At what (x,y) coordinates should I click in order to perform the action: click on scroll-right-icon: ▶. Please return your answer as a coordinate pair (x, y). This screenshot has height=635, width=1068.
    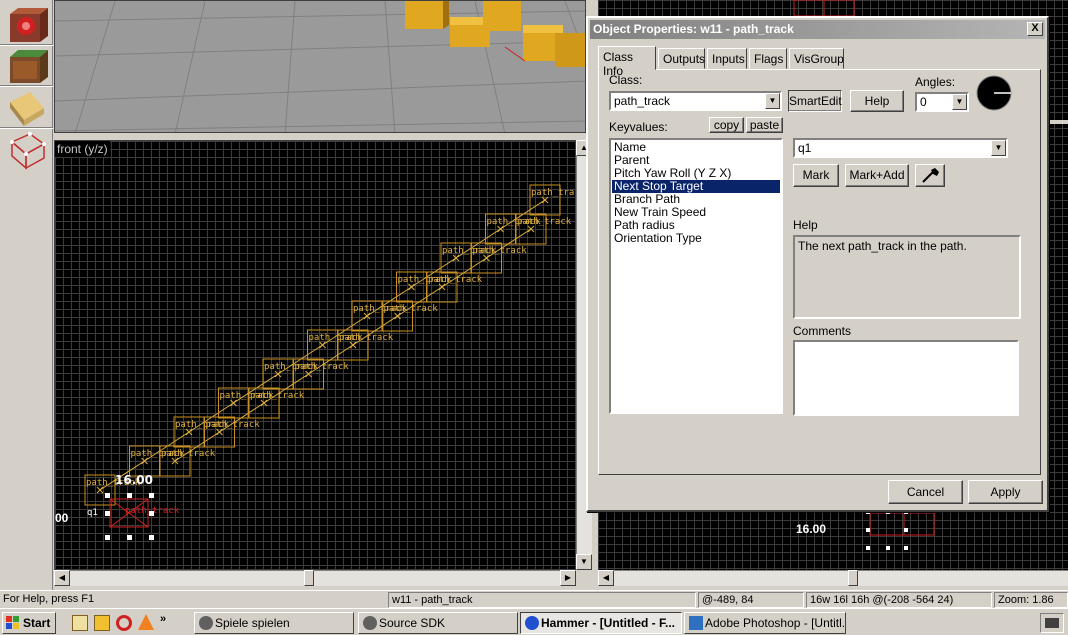
    Looking at the image, I should click on (568, 578).